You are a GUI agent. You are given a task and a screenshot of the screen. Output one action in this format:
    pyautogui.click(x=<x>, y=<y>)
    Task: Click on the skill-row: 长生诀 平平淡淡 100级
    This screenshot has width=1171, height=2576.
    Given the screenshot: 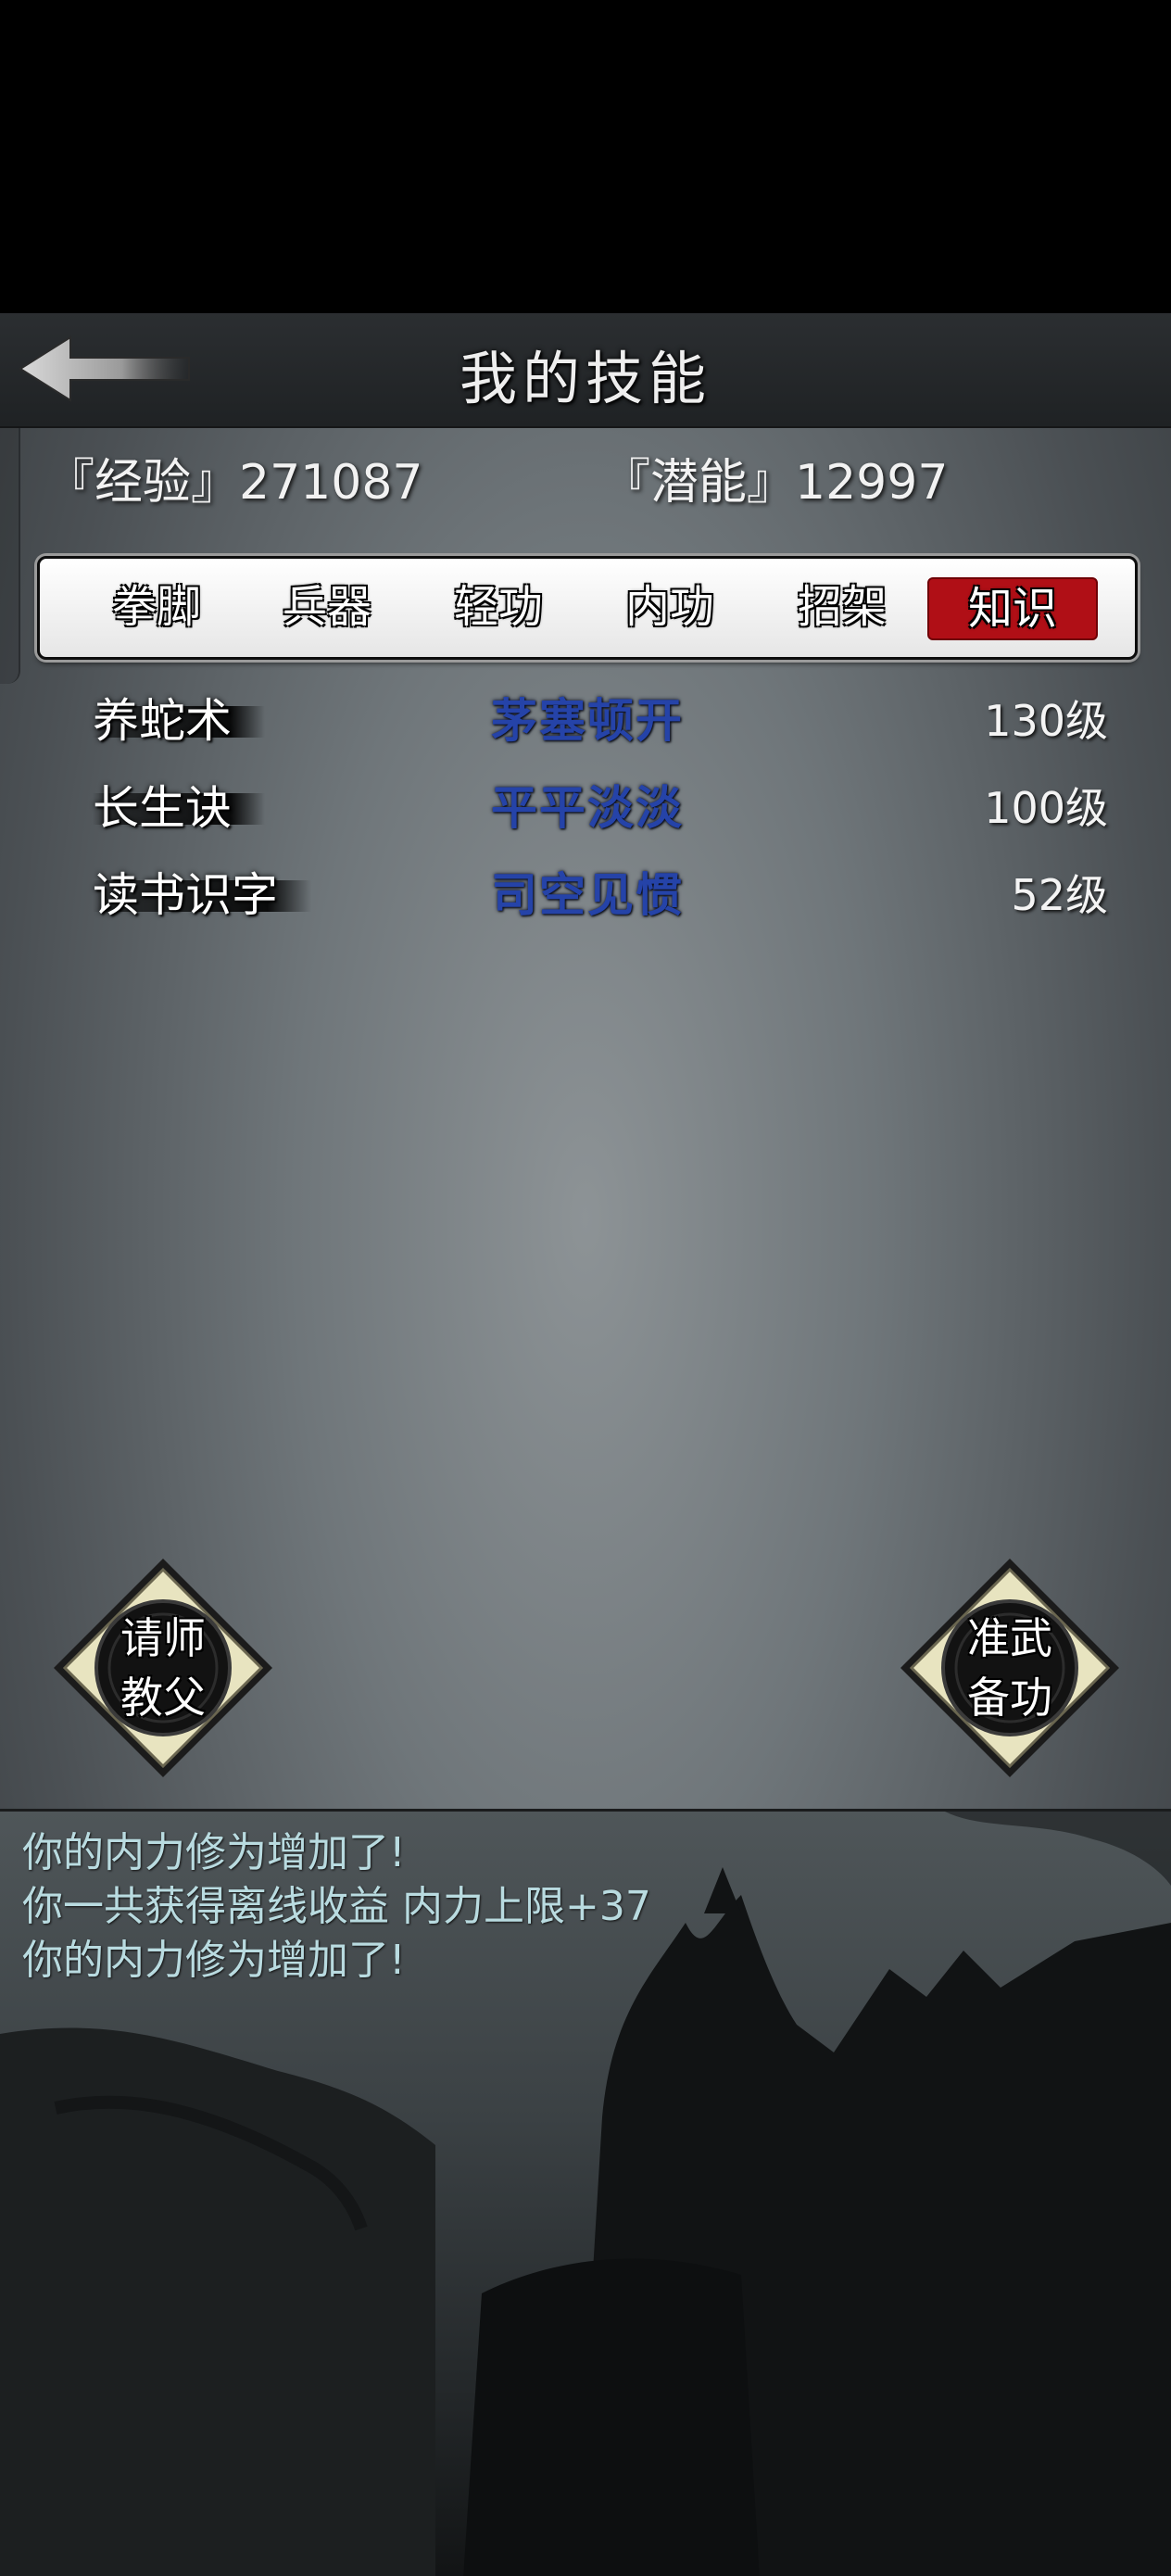 What is the action you would take?
    pyautogui.click(x=585, y=808)
    